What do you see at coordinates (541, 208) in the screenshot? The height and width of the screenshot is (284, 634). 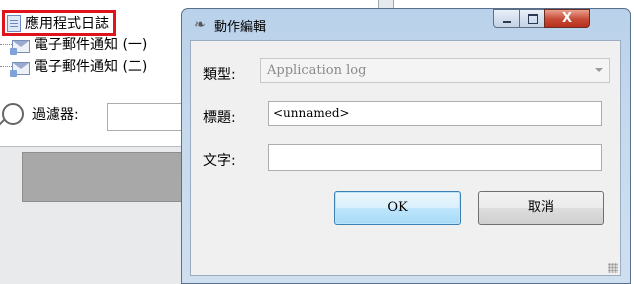 I see `cancel-button: 取消` at bounding box center [541, 208].